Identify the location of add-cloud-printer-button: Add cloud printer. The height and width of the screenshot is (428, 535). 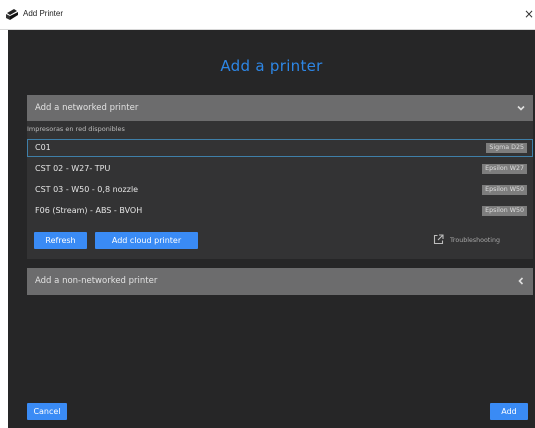
(146, 240).